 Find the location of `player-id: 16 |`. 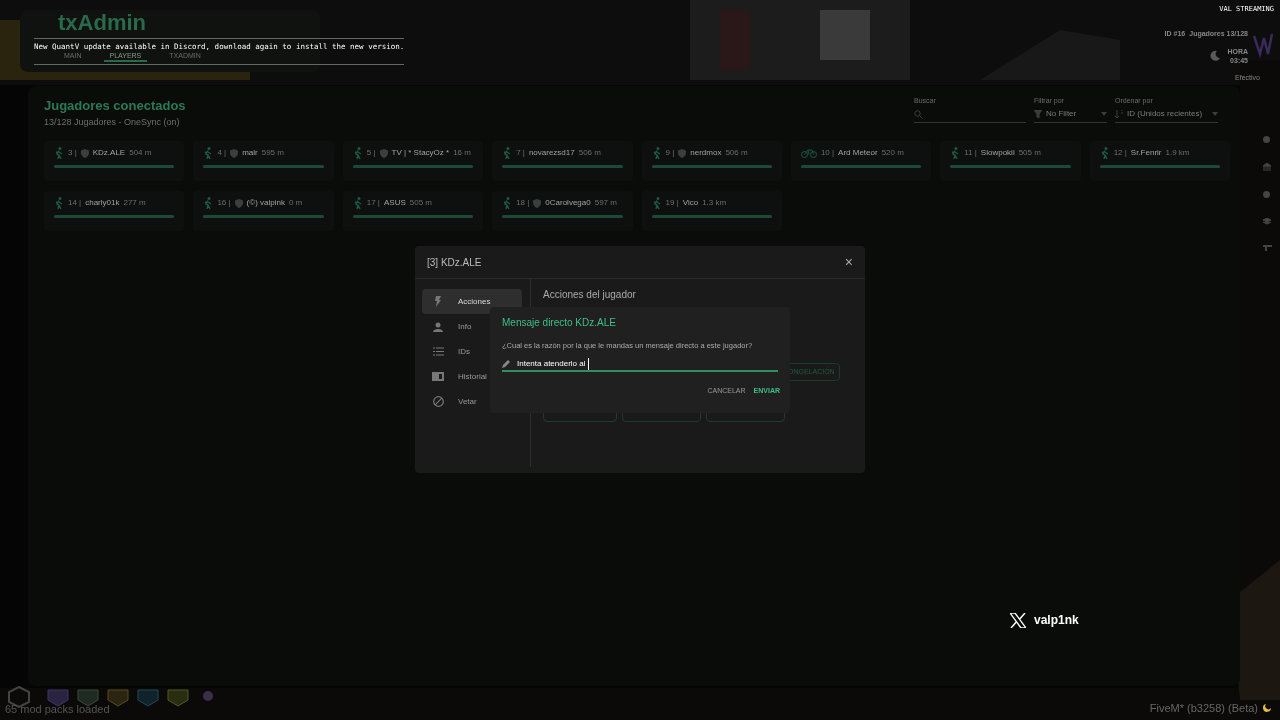

player-id: 16 | is located at coordinates (224, 203).